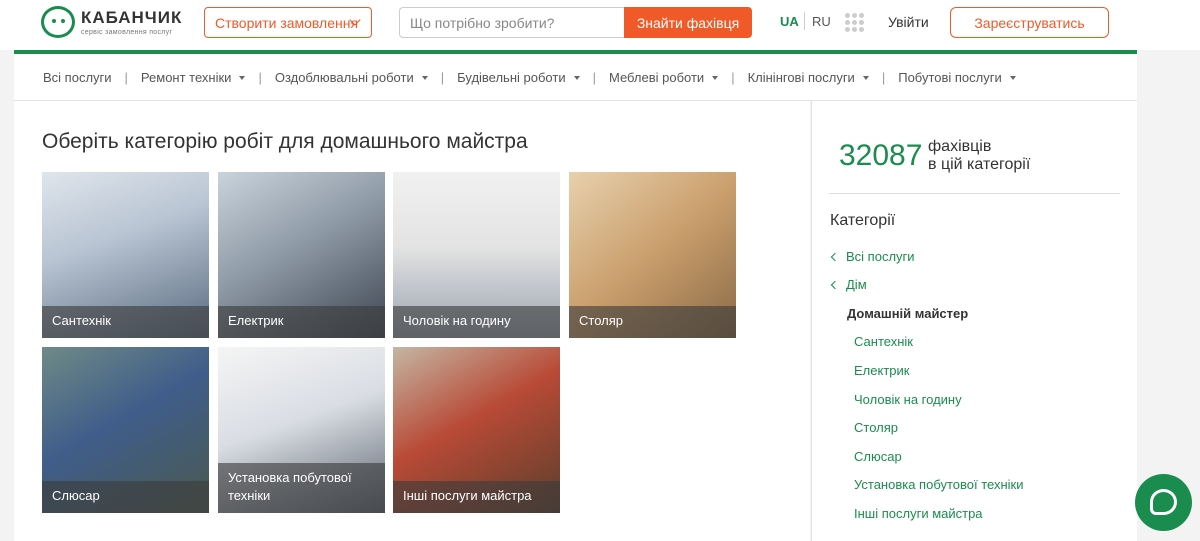  What do you see at coordinates (881, 370) in the screenshot?
I see `sidebar-item-electrician: Електрик` at bounding box center [881, 370].